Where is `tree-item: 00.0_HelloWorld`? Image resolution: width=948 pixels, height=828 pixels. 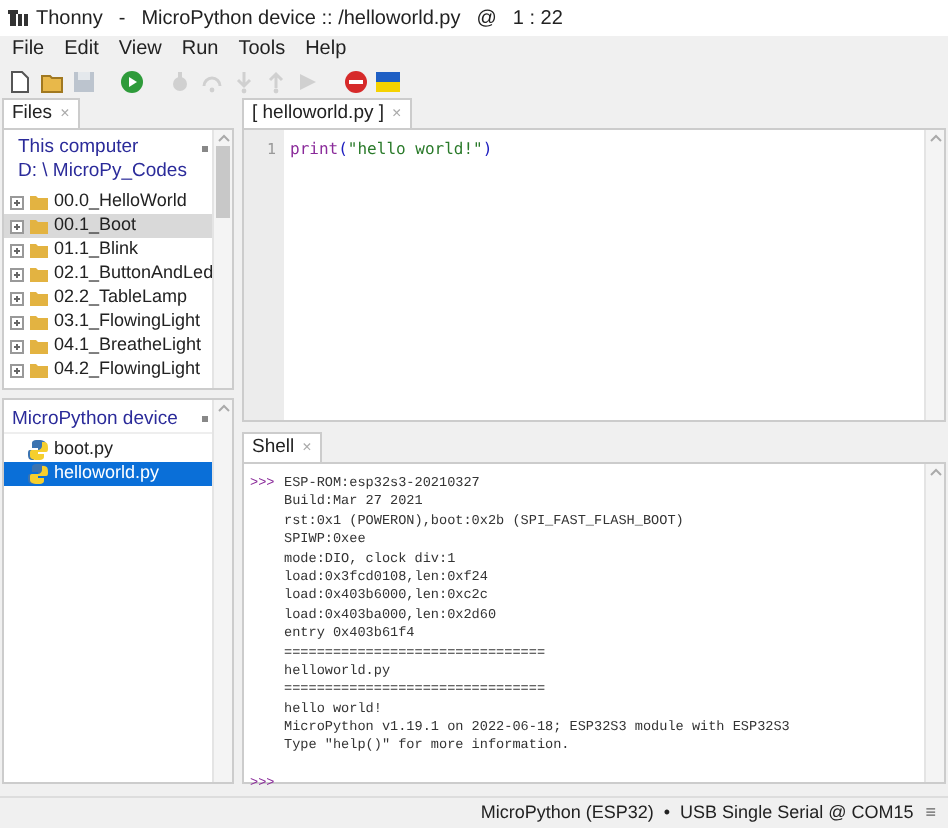 tree-item: 00.0_HelloWorld is located at coordinates (108, 202).